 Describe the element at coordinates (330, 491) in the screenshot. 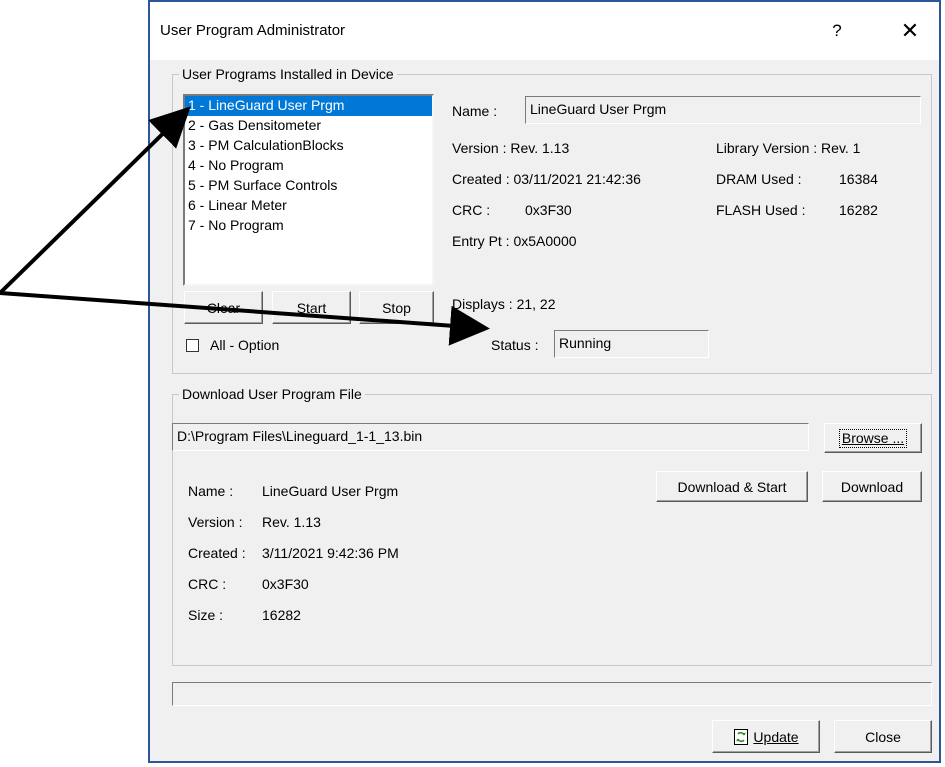

I see `download-name-value: LineGuard User Prgm` at that location.